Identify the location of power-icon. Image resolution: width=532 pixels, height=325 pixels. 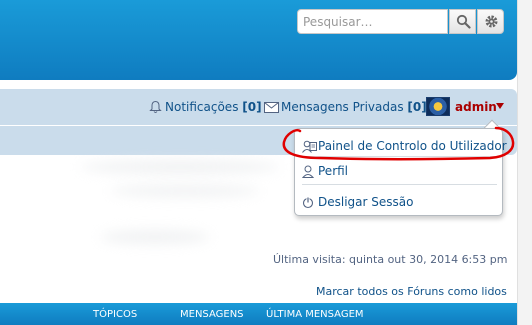
(308, 203).